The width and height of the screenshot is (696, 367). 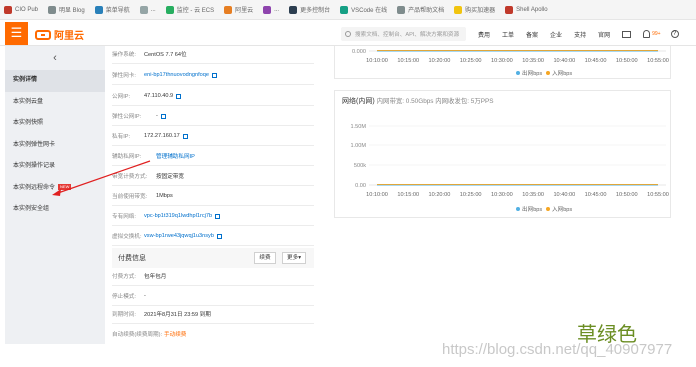 What do you see at coordinates (56, 192) in the screenshot?
I see `red-arrow-head` at bounding box center [56, 192].